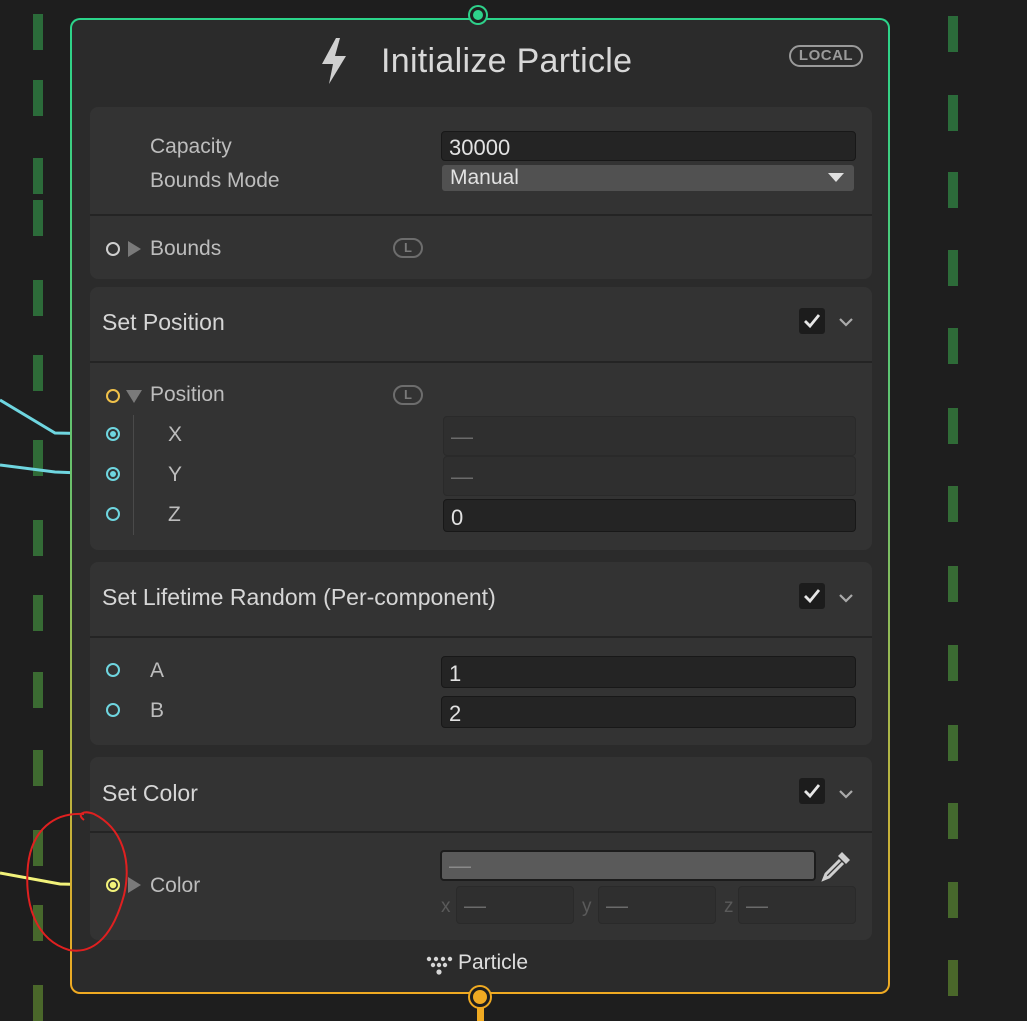 The width and height of the screenshot is (1027, 1021). I want to click on bounds-expand-icon, so click(134, 249).